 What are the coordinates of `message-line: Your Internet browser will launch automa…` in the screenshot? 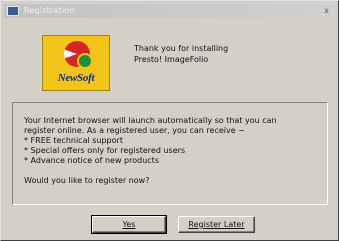 It's located at (150, 120).